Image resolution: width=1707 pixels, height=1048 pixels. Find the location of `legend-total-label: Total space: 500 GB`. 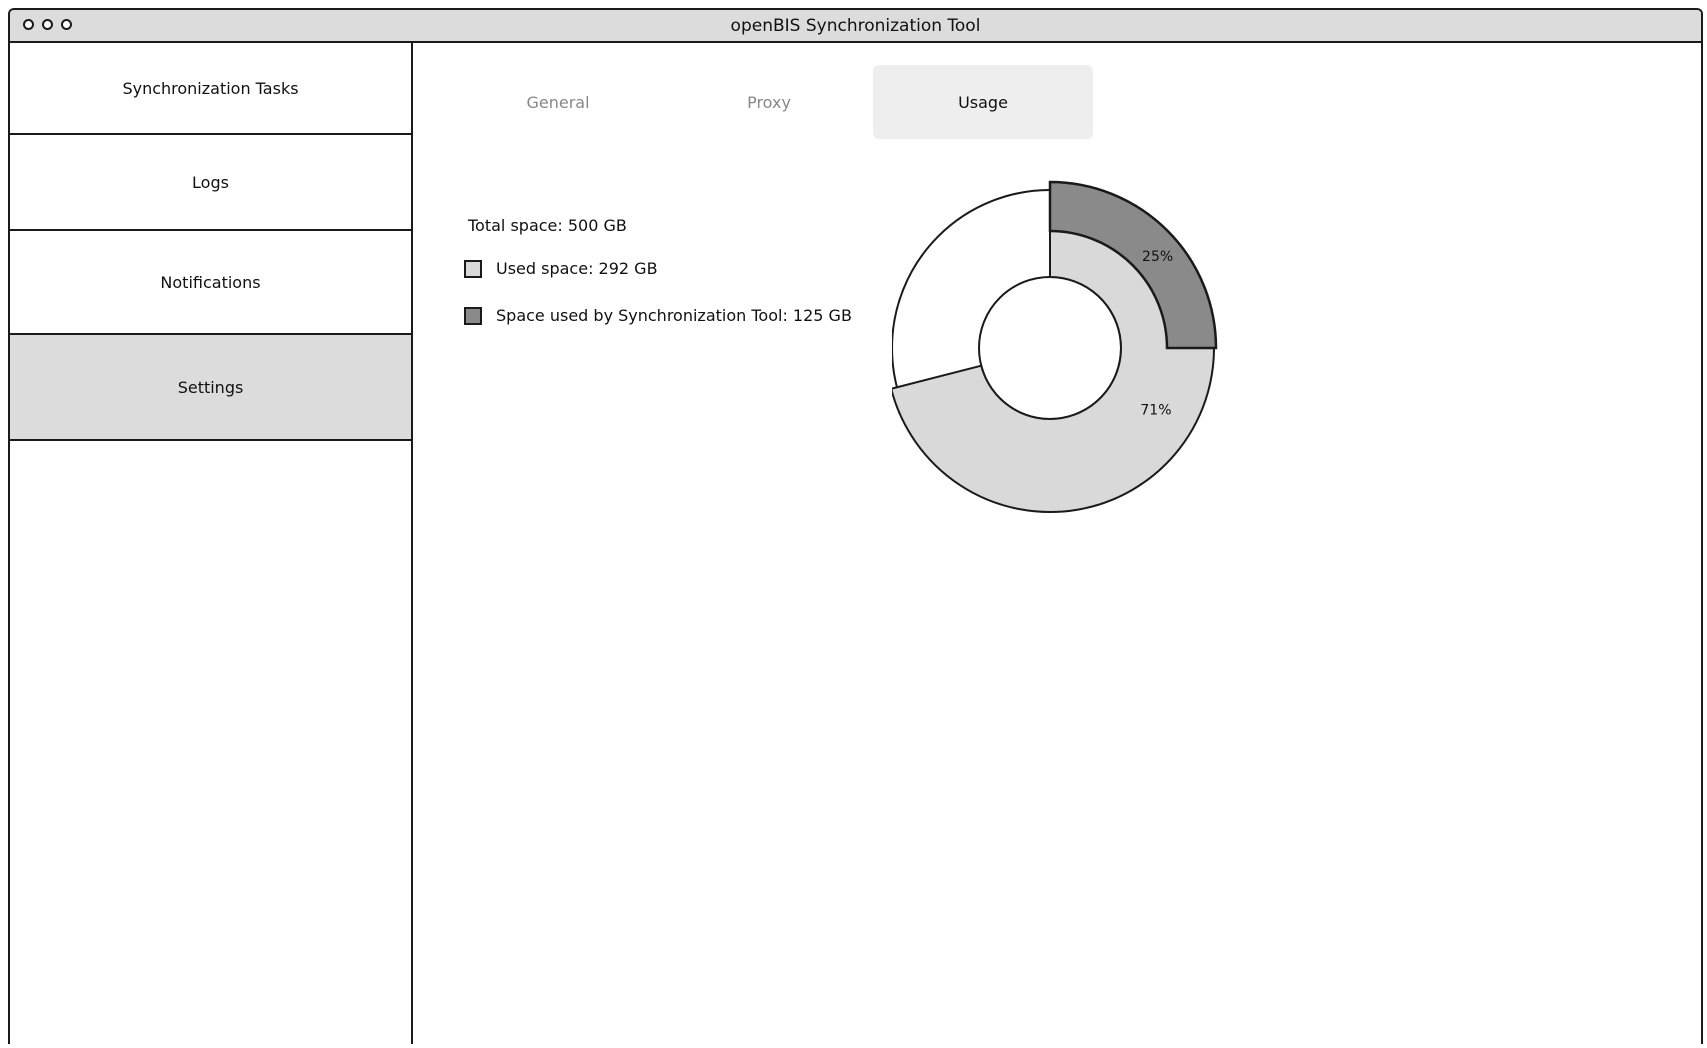

legend-total-label: Total space: 500 GB is located at coordinates (547, 225).